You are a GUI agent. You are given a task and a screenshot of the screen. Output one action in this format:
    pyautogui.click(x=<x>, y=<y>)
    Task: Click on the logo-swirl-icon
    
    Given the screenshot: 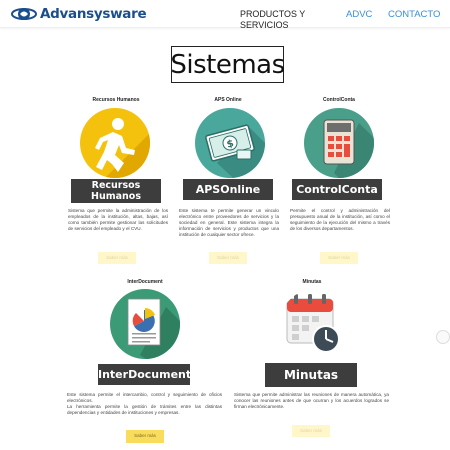 What is the action you would take?
    pyautogui.click(x=24, y=14)
    